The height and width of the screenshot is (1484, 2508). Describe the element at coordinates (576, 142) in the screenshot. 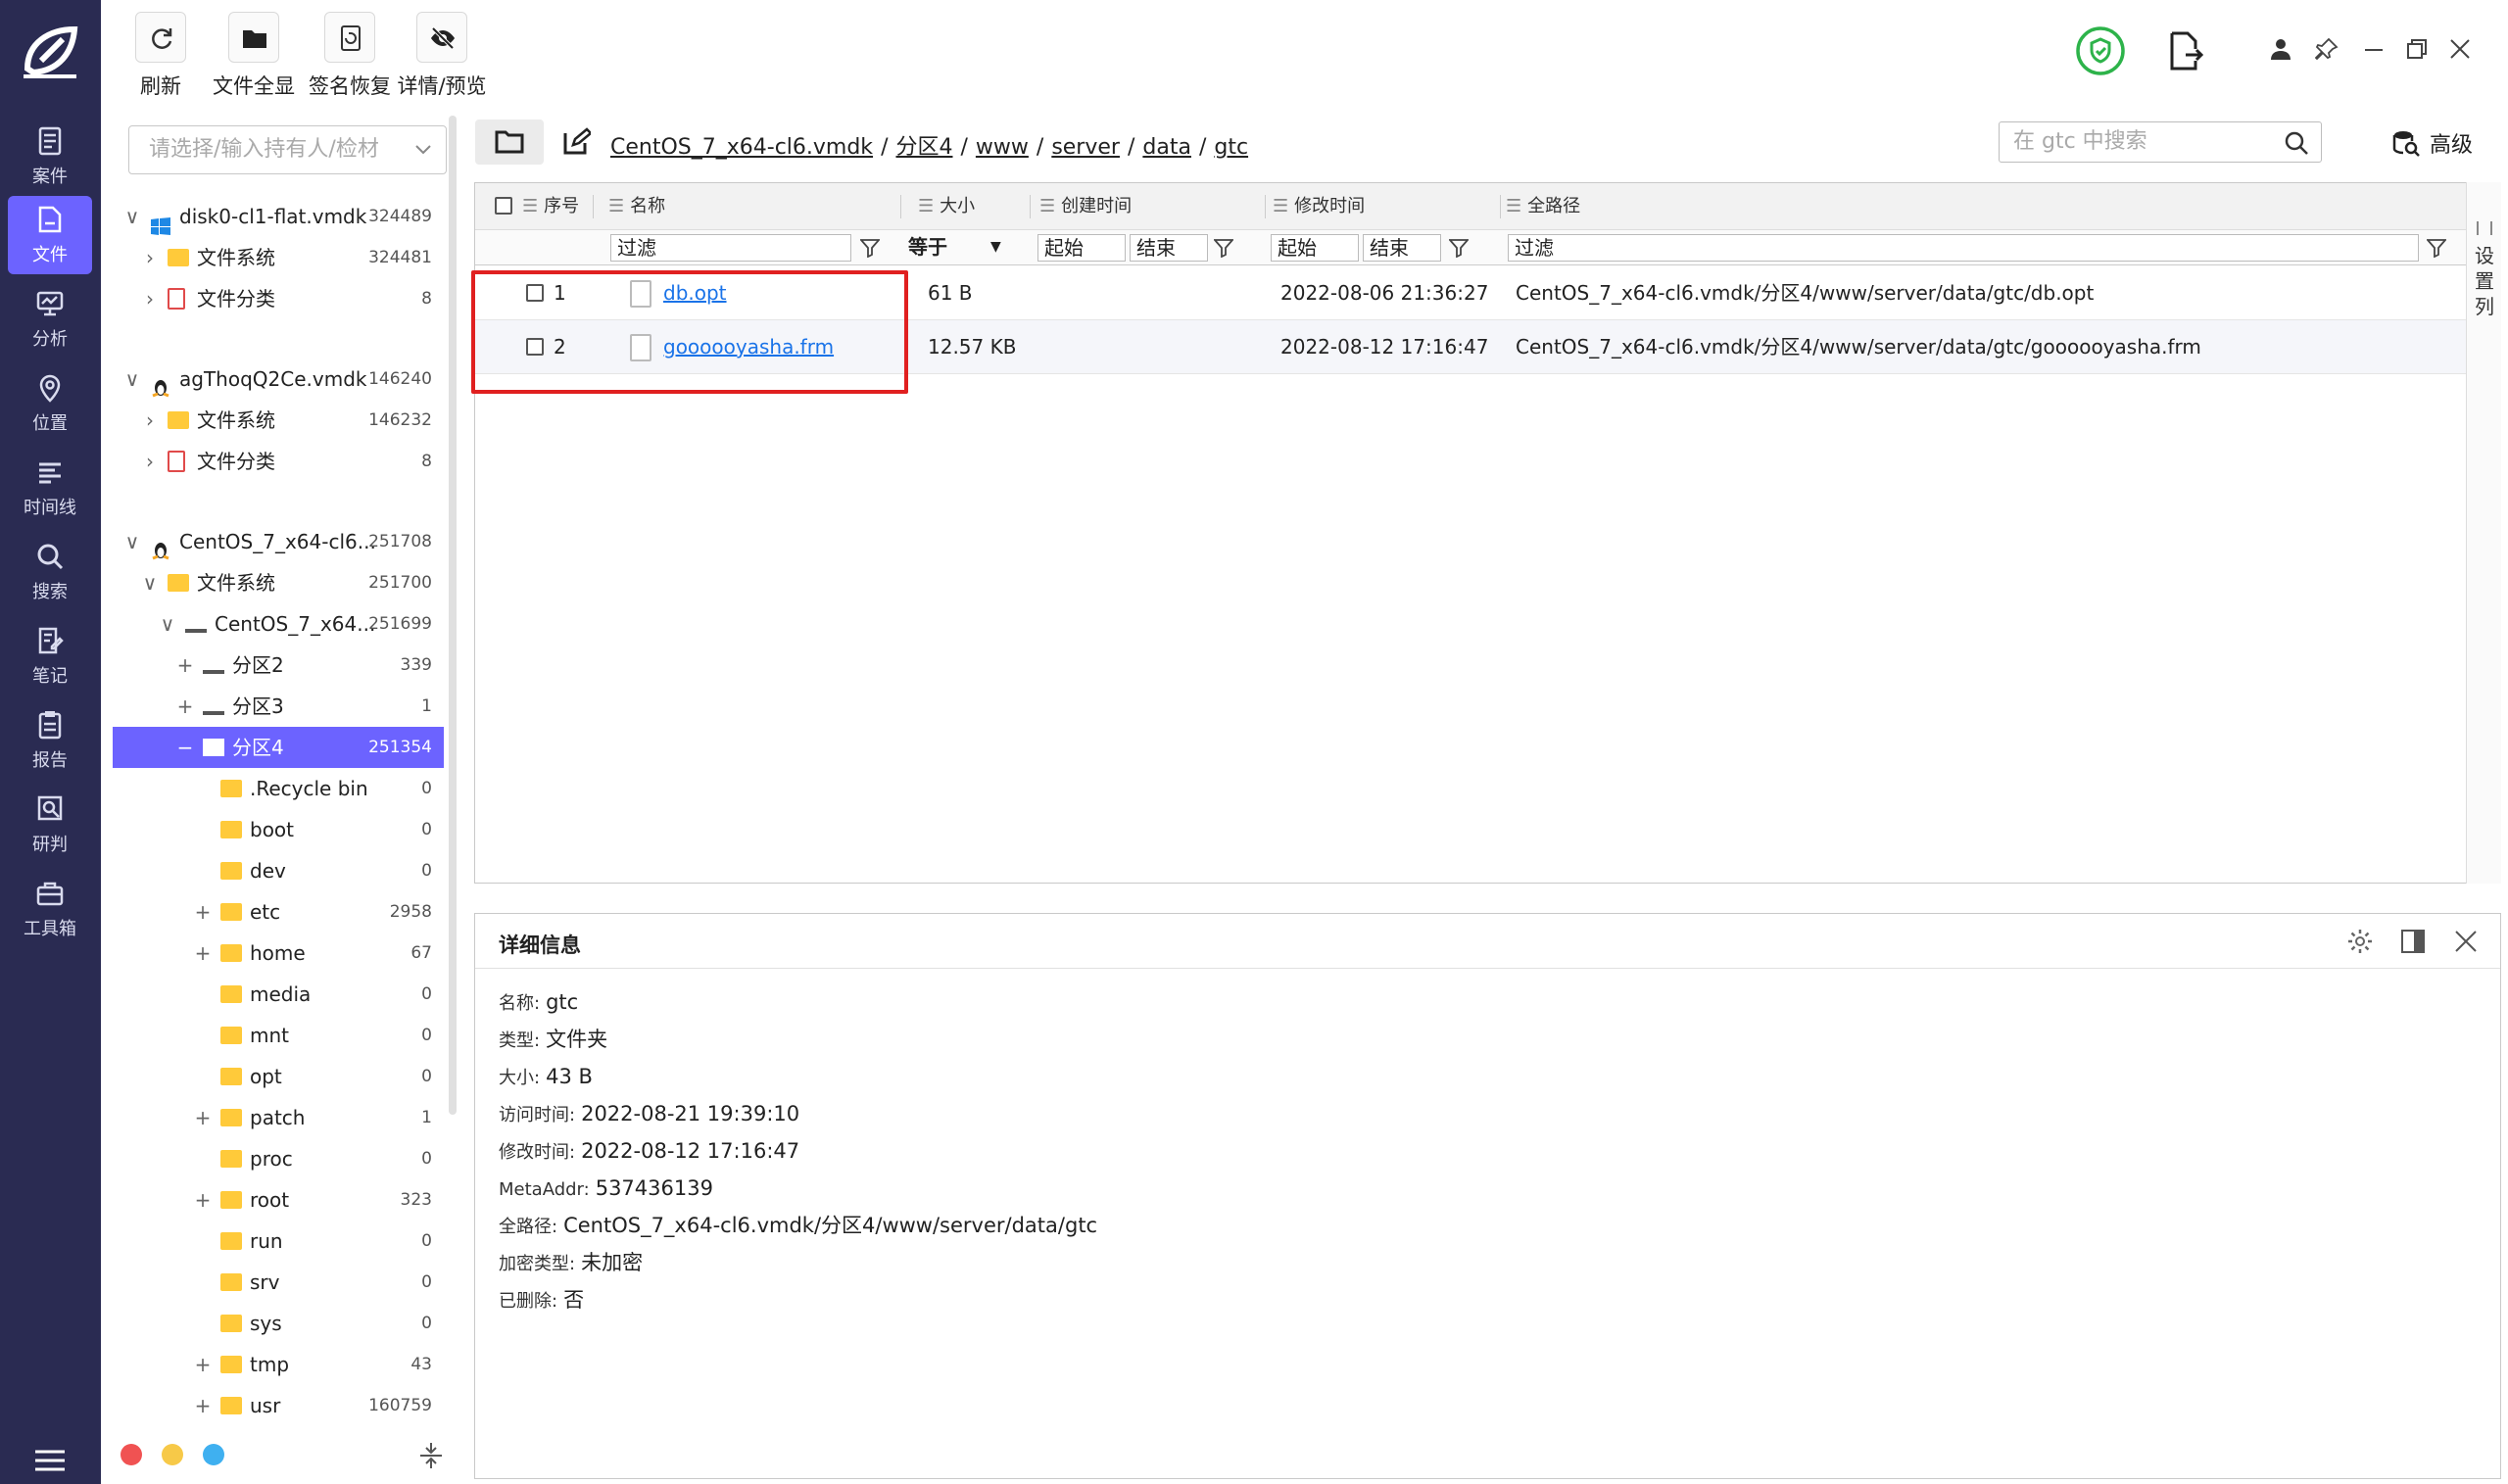

I see `edit-path-icon` at that location.